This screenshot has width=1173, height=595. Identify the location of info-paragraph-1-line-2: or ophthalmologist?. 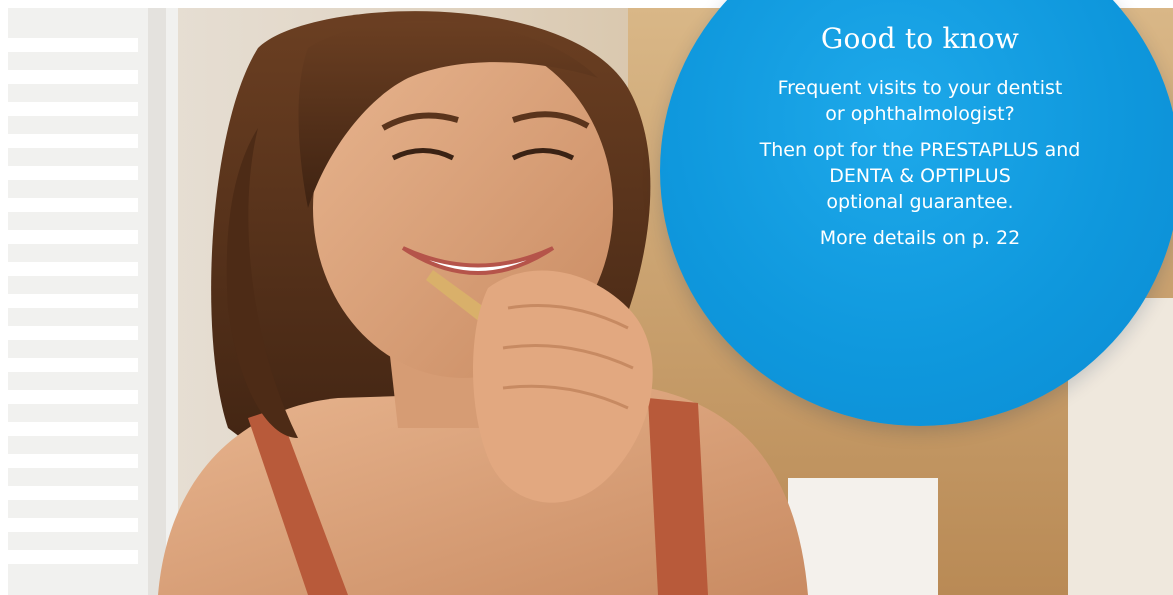
(920, 114).